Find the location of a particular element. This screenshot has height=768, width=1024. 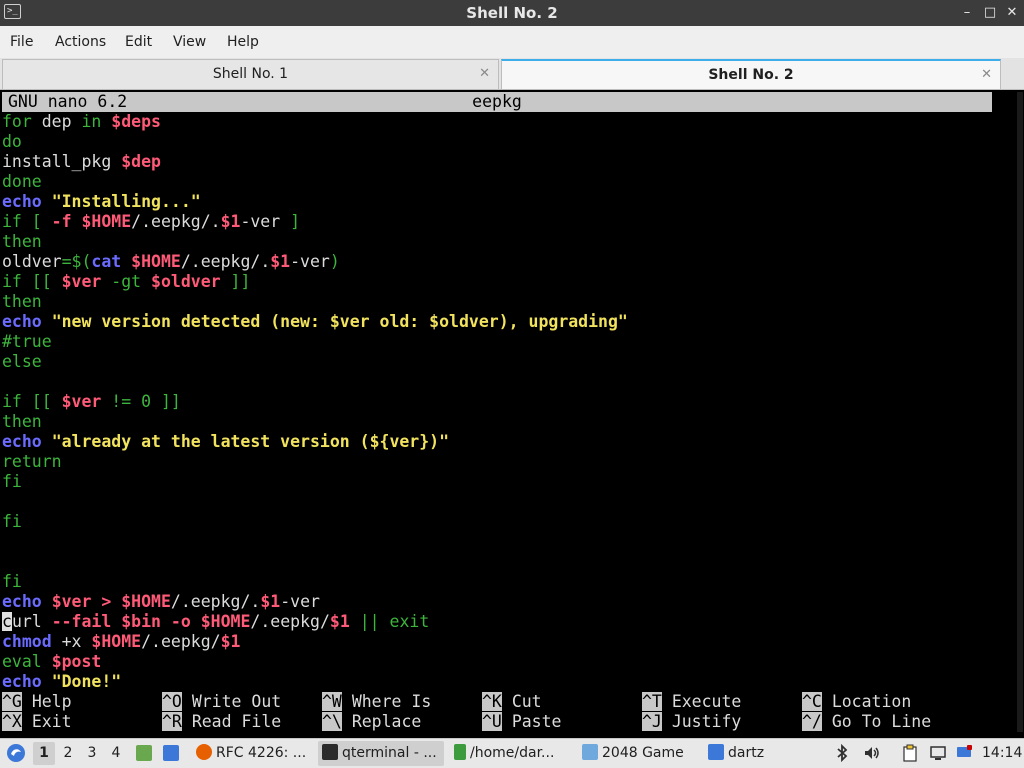

tab-bar: Shell No. 1 ✕ Shell No. 2 ✕ is located at coordinates (512, 74).